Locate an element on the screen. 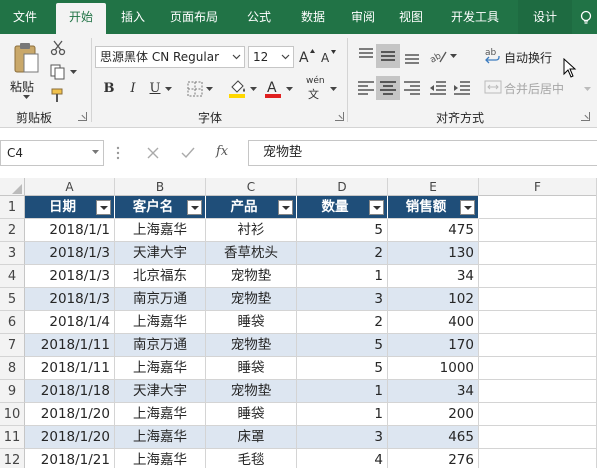  table-cell: 毛毯 is located at coordinates (251, 458).